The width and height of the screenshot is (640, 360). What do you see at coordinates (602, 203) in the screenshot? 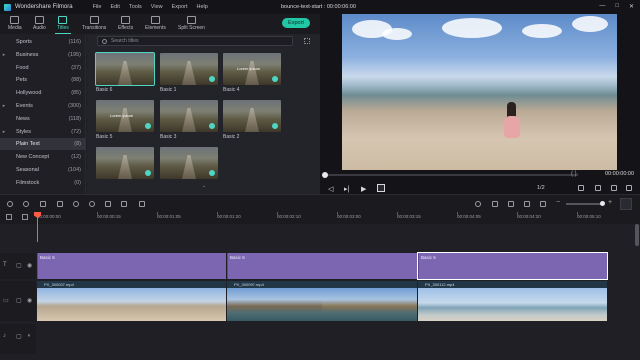
I see `zoom-handle` at bounding box center [602, 203].